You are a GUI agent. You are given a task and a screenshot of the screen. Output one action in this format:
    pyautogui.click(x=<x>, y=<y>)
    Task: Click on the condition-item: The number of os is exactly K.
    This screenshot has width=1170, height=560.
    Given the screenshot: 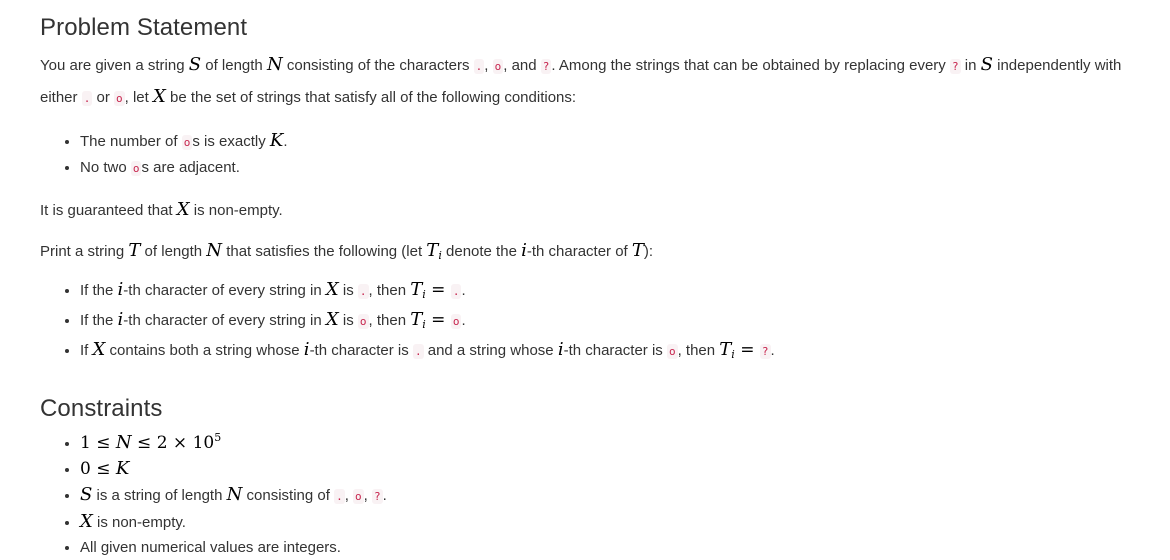 What is the action you would take?
    pyautogui.click(x=610, y=141)
    